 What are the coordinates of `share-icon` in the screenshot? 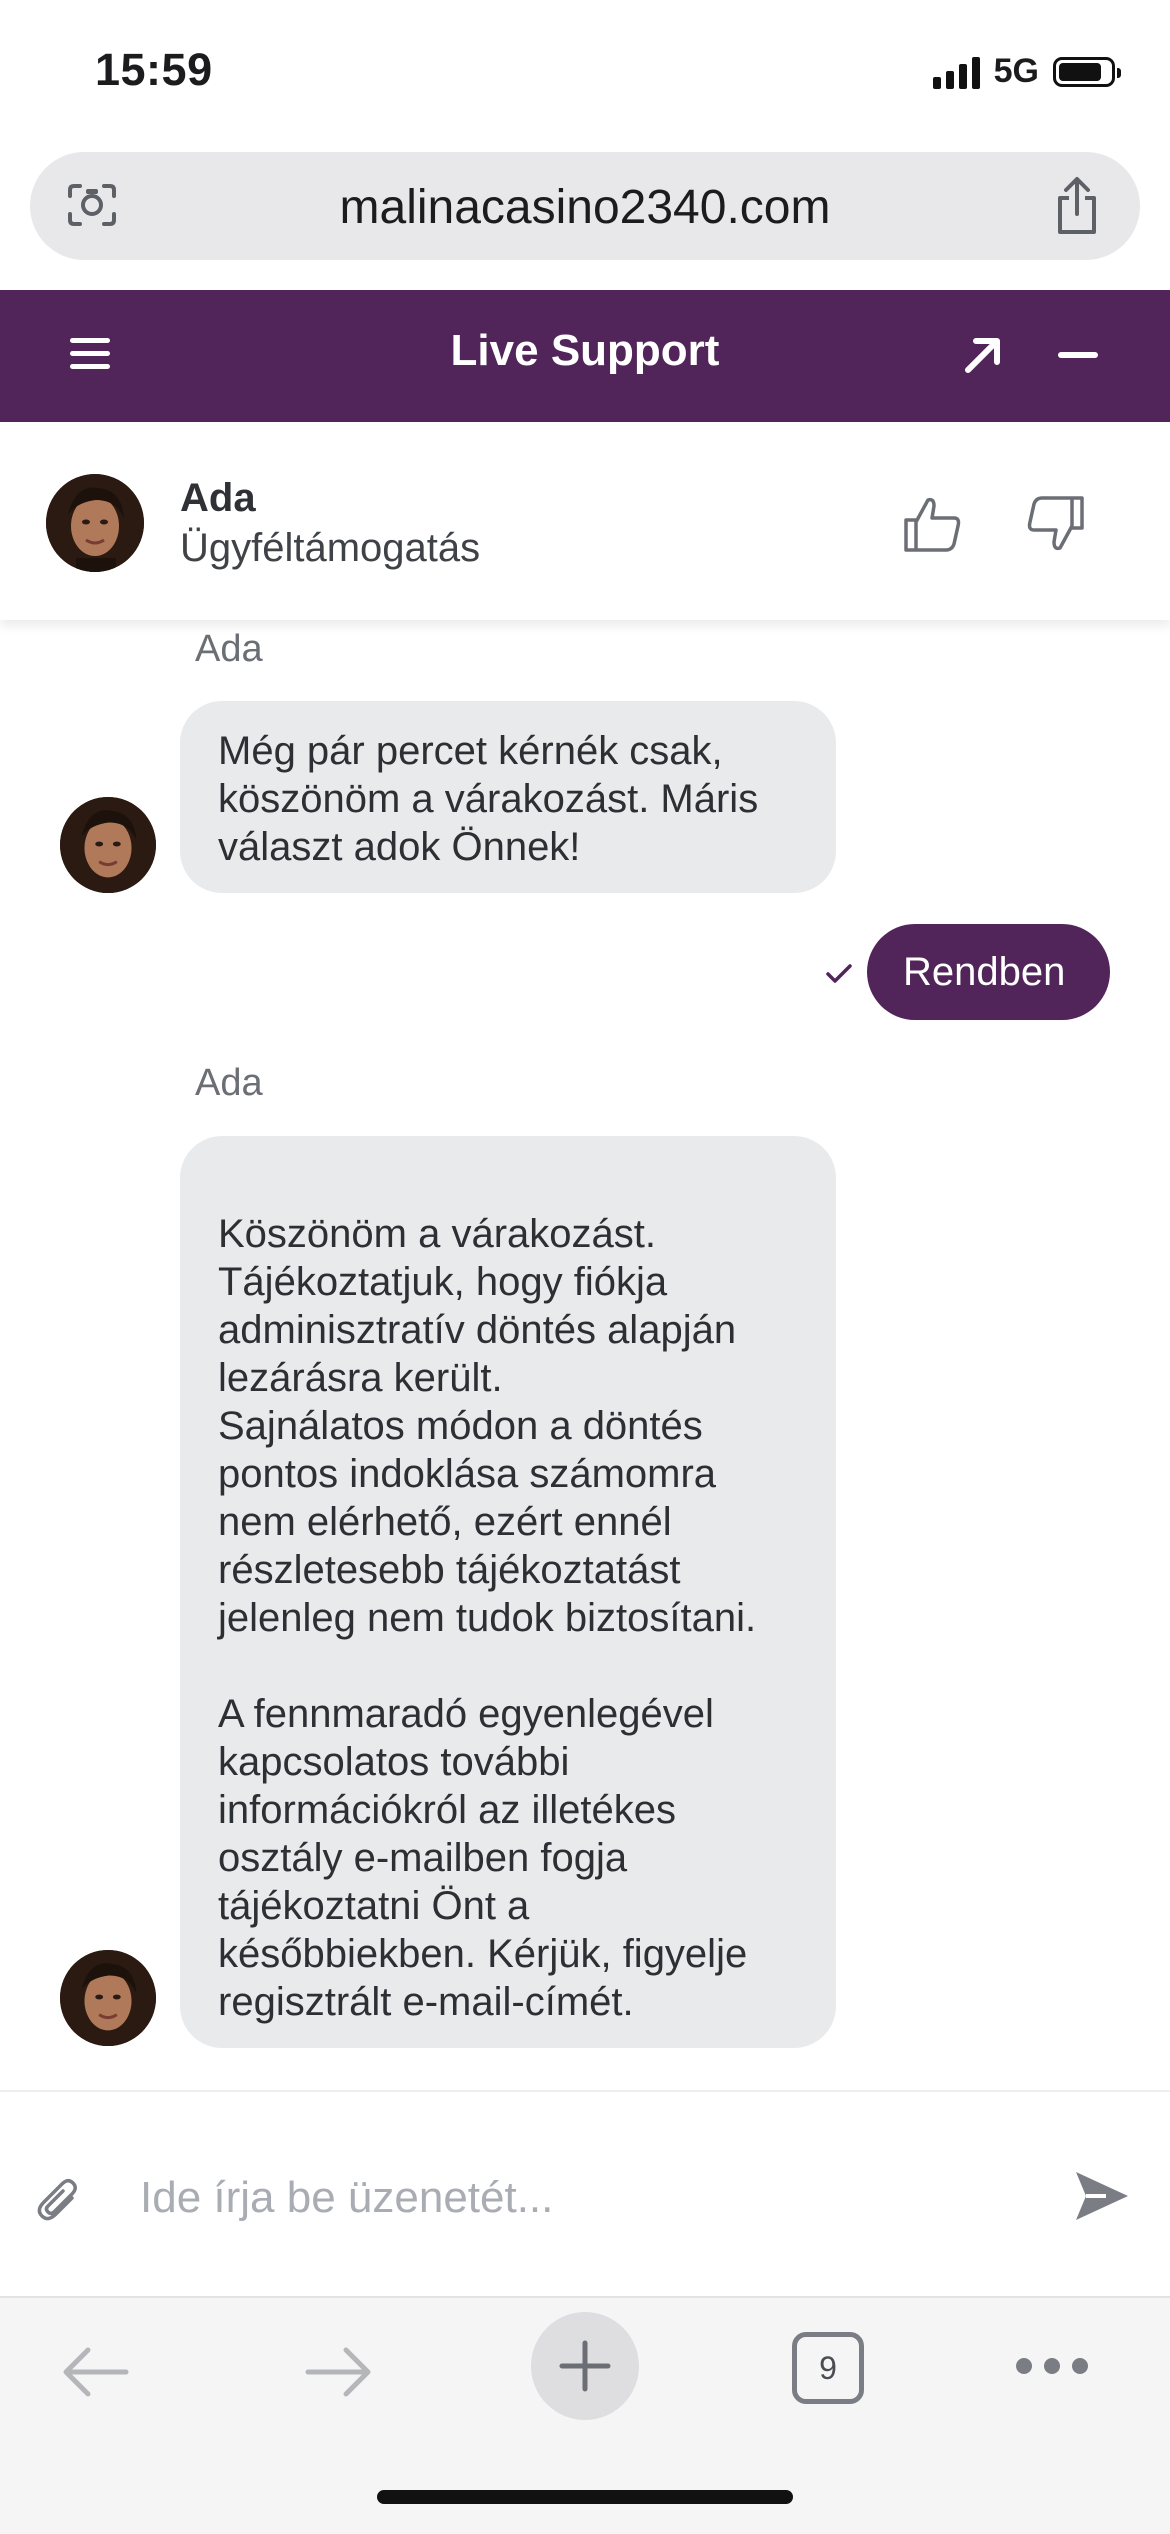 It's located at (1077, 206).